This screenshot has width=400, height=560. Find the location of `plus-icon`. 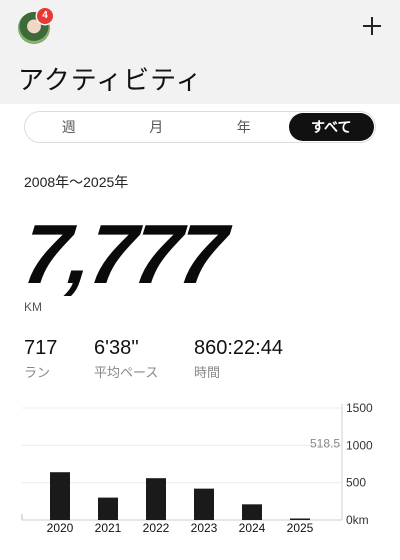

plus-icon is located at coordinates (372, 26).